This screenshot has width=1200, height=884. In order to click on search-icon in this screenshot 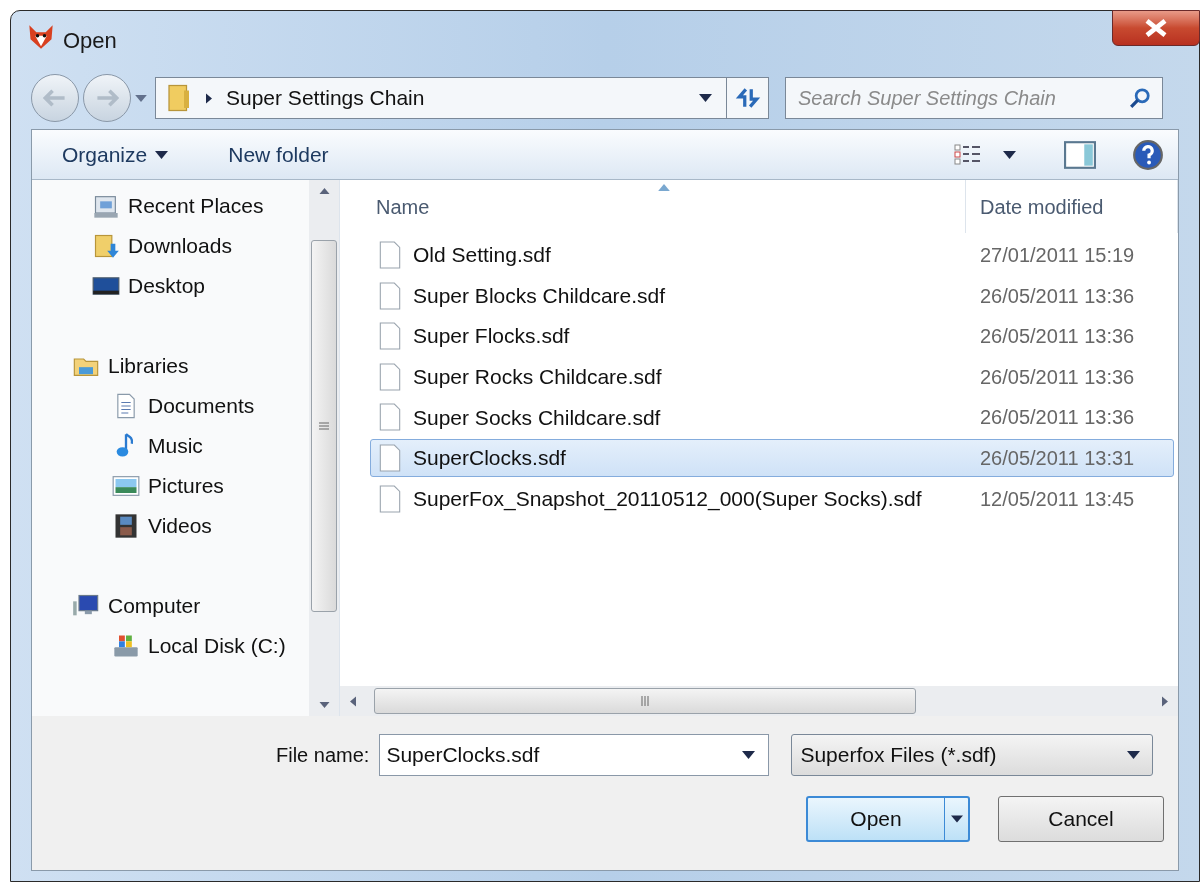, I will do `click(1140, 98)`.